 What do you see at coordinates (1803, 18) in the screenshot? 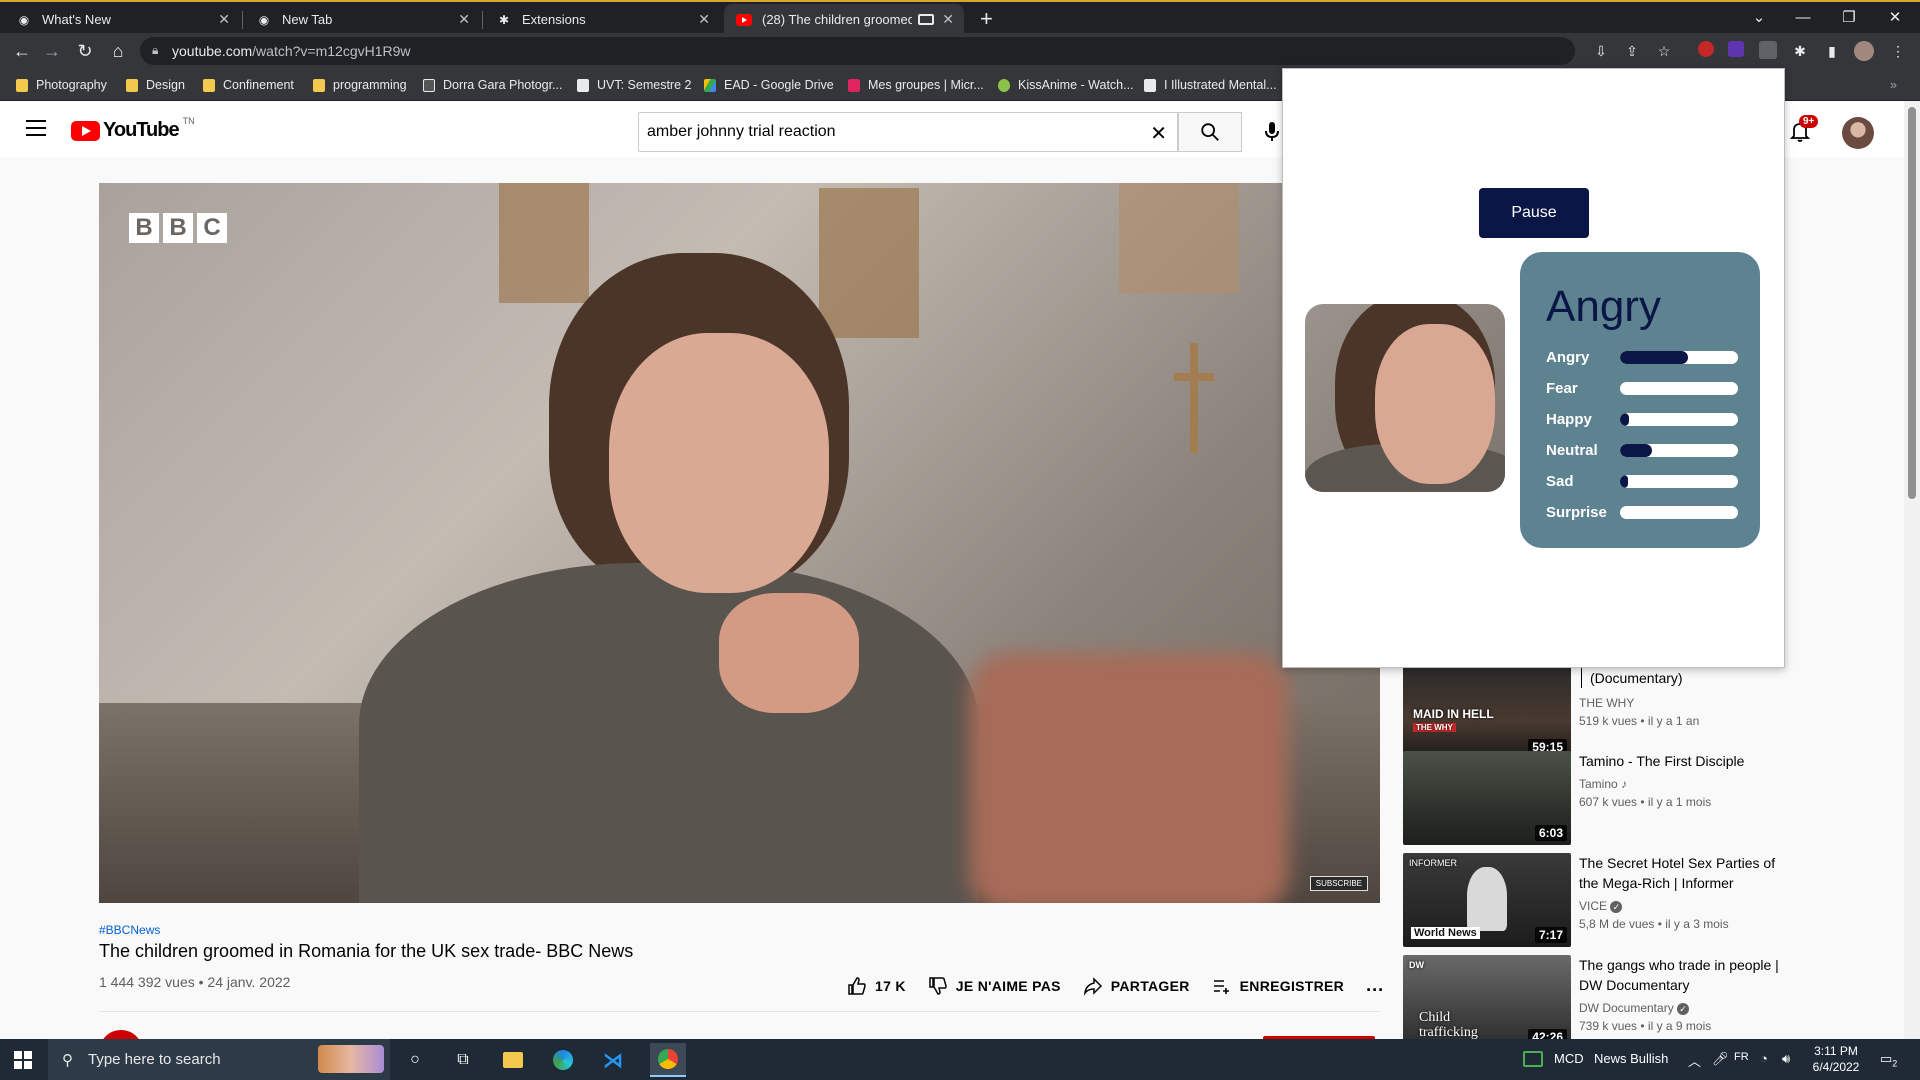
I see `minimize-button: —` at bounding box center [1803, 18].